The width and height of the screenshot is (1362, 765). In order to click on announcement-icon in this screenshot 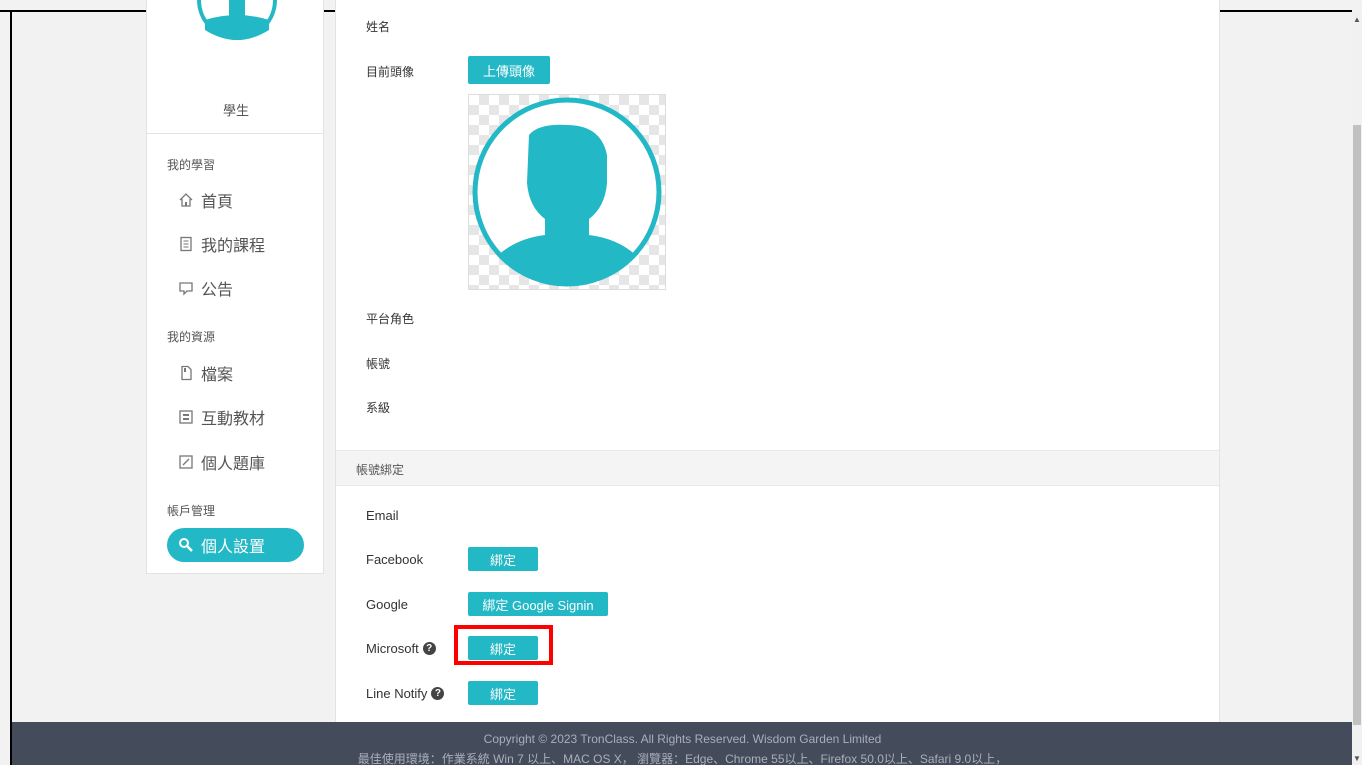, I will do `click(186, 288)`.